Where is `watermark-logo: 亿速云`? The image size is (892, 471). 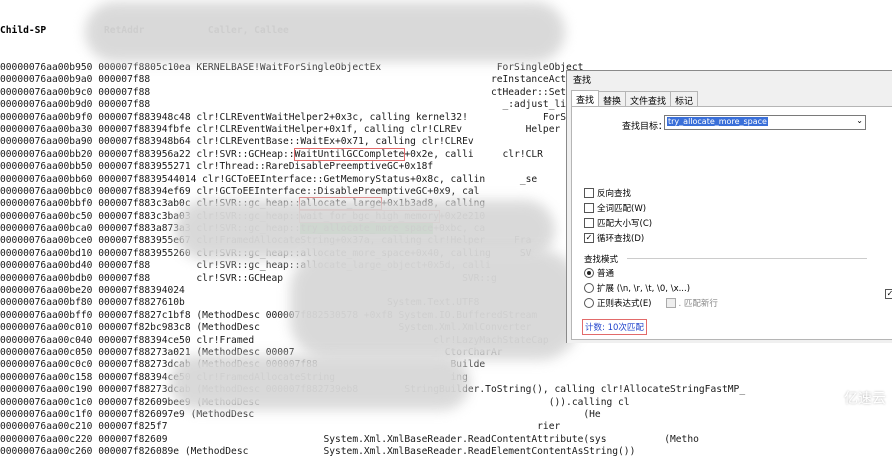
watermark-logo: 亿速云 is located at coordinates (865, 399).